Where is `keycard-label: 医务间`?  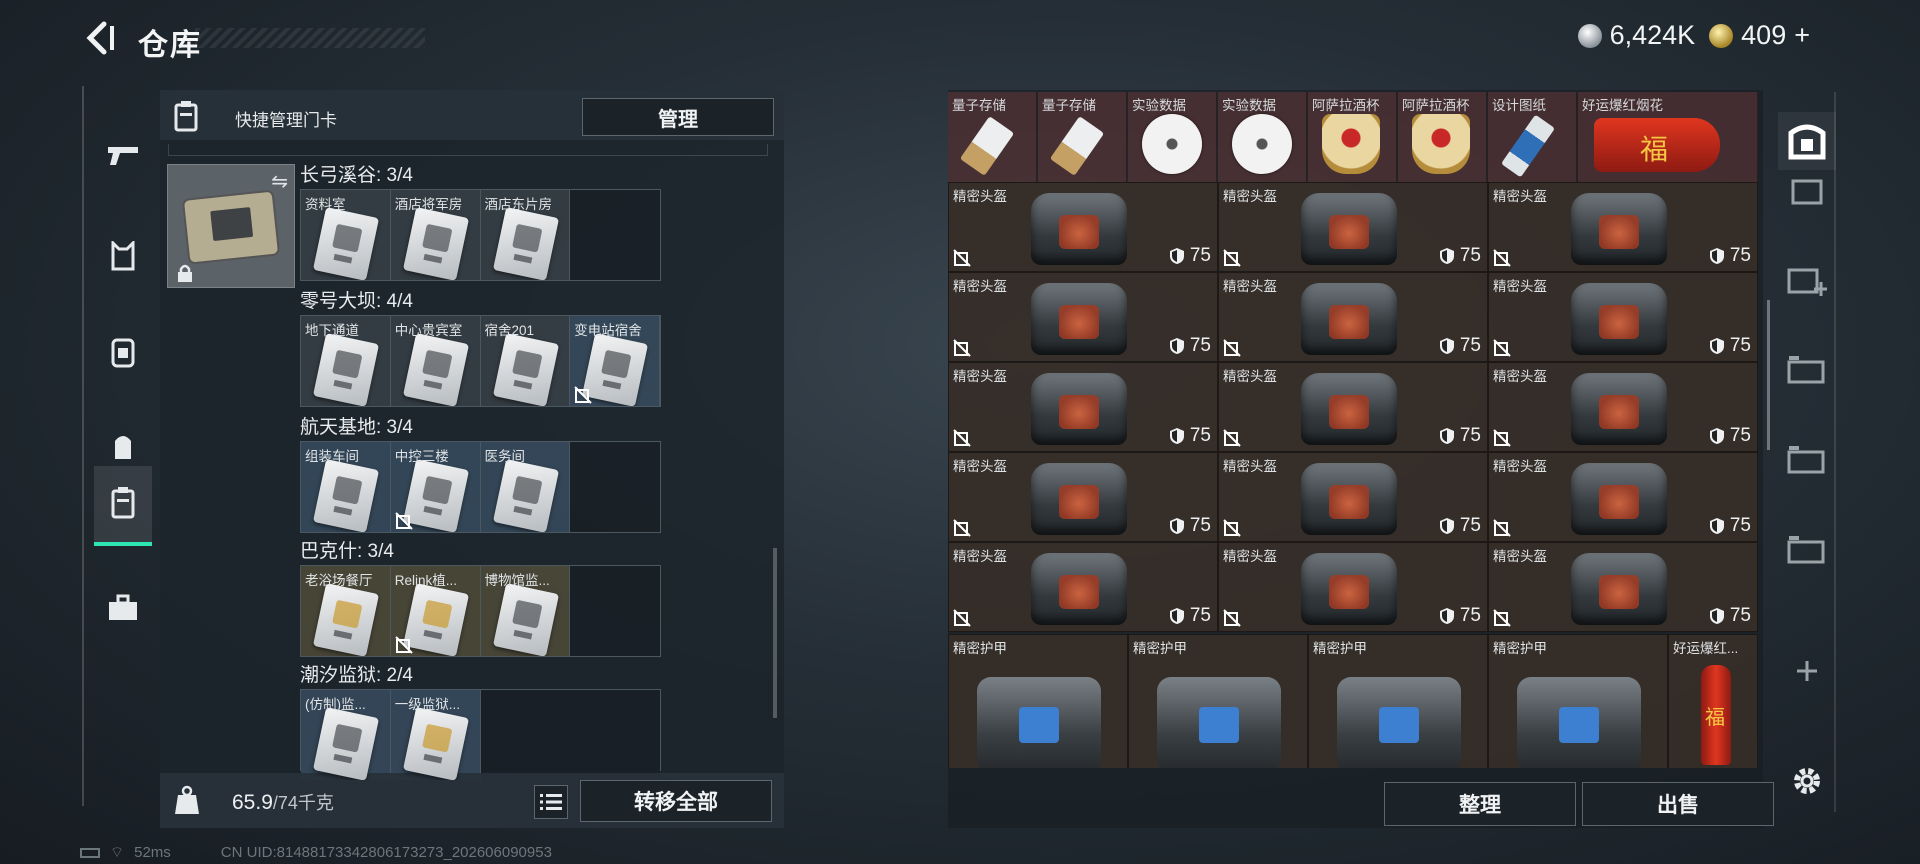 keycard-label: 医务间 is located at coordinates (505, 456).